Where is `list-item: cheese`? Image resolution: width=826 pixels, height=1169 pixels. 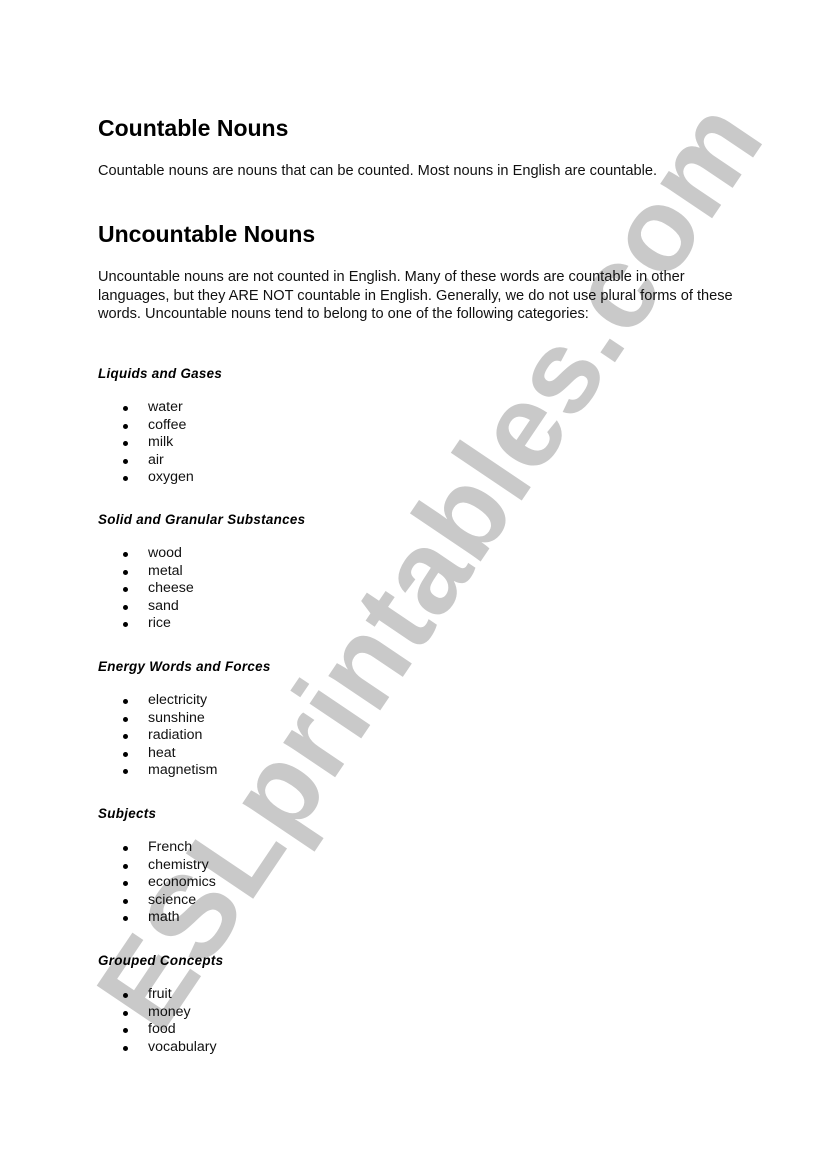 list-item: cheese is located at coordinates (146, 589).